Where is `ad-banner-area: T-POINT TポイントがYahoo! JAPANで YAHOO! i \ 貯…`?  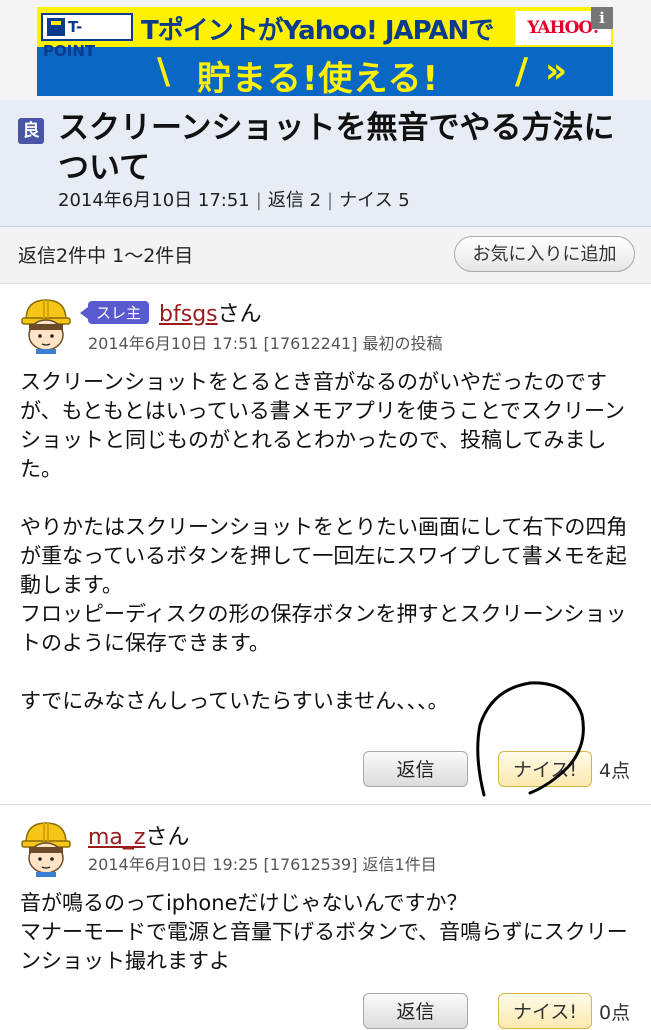 ad-banner-area: T-POINT TポイントがYahoo! JAPANで YAHOO! i \ 貯… is located at coordinates (325, 50).